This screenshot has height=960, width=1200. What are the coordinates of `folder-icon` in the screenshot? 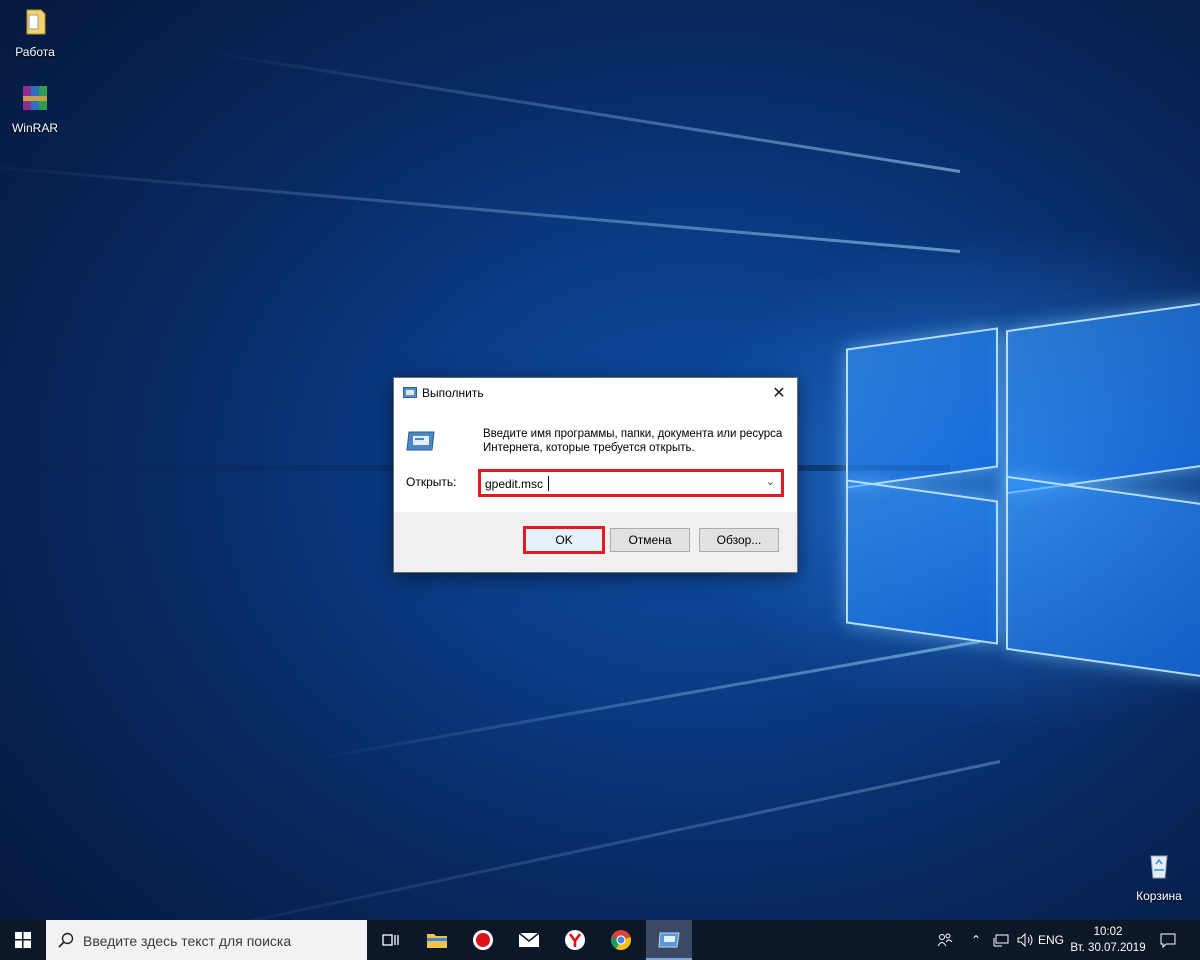 It's located at (36, 22).